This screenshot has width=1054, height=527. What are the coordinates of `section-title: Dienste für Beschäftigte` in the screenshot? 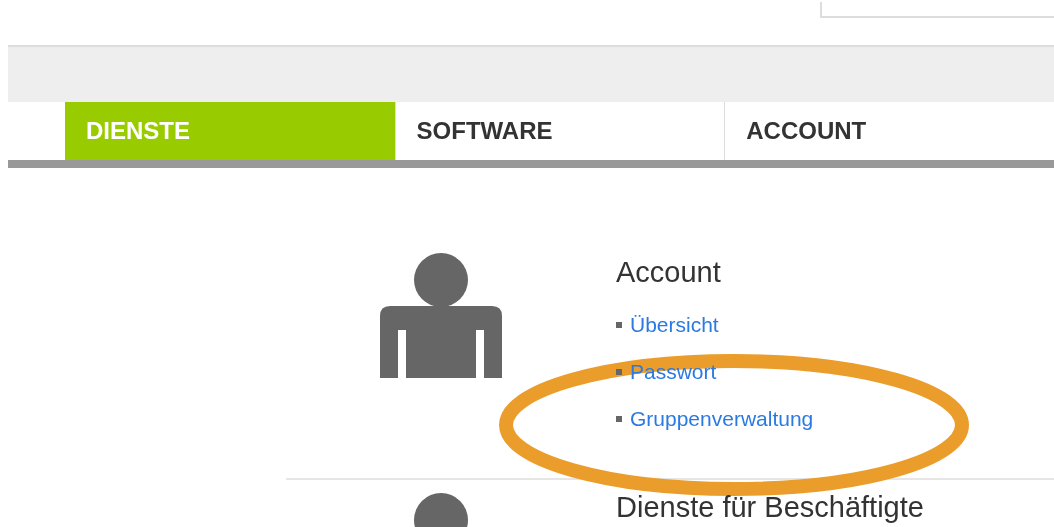 It's located at (770, 508).